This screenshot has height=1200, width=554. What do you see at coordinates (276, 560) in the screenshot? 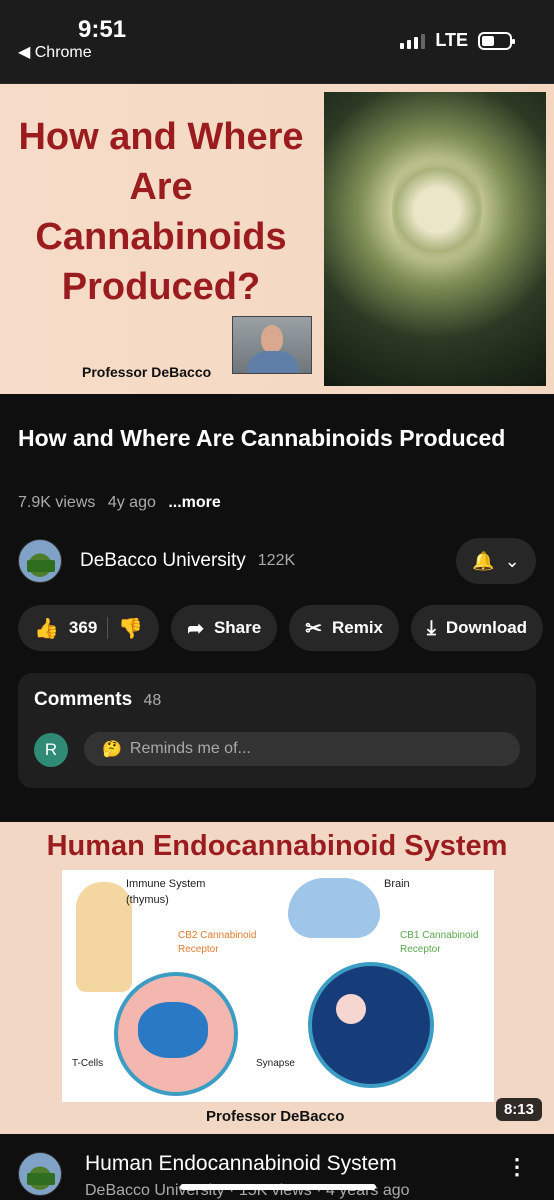
I see `subscriber-count: 122K` at bounding box center [276, 560].